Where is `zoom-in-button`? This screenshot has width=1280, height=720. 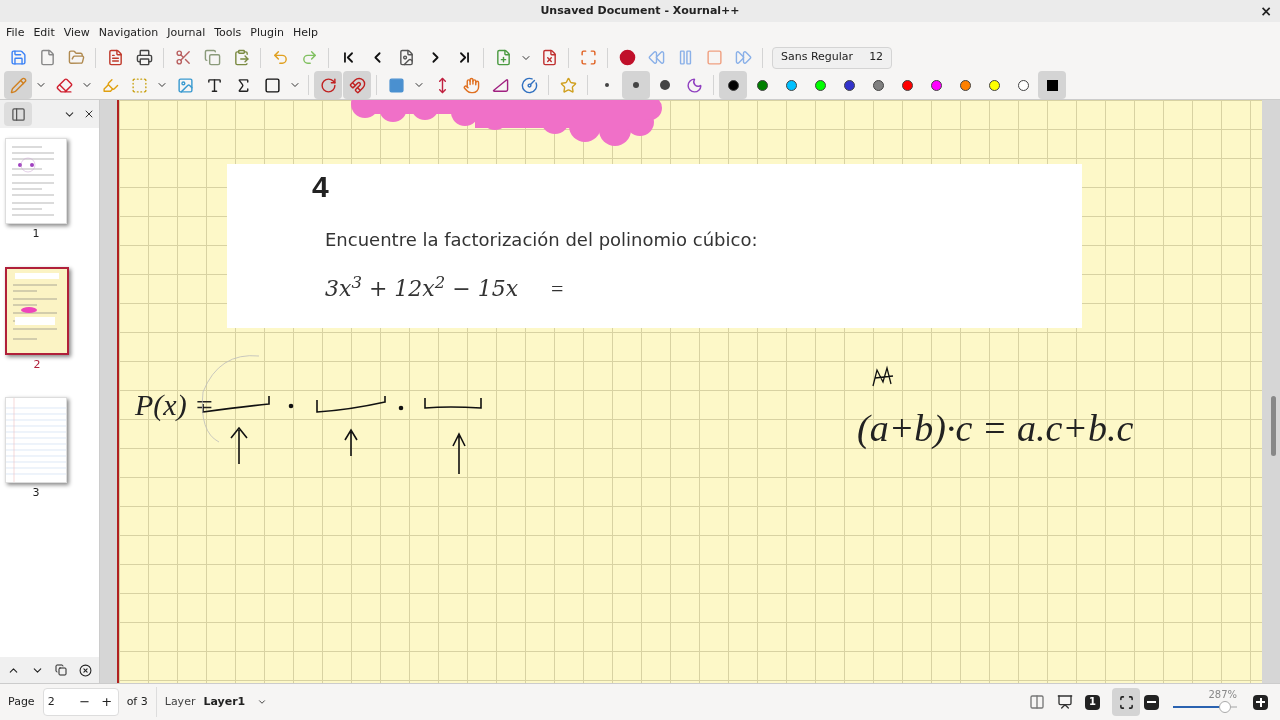
zoom-in-button is located at coordinates (1260, 702).